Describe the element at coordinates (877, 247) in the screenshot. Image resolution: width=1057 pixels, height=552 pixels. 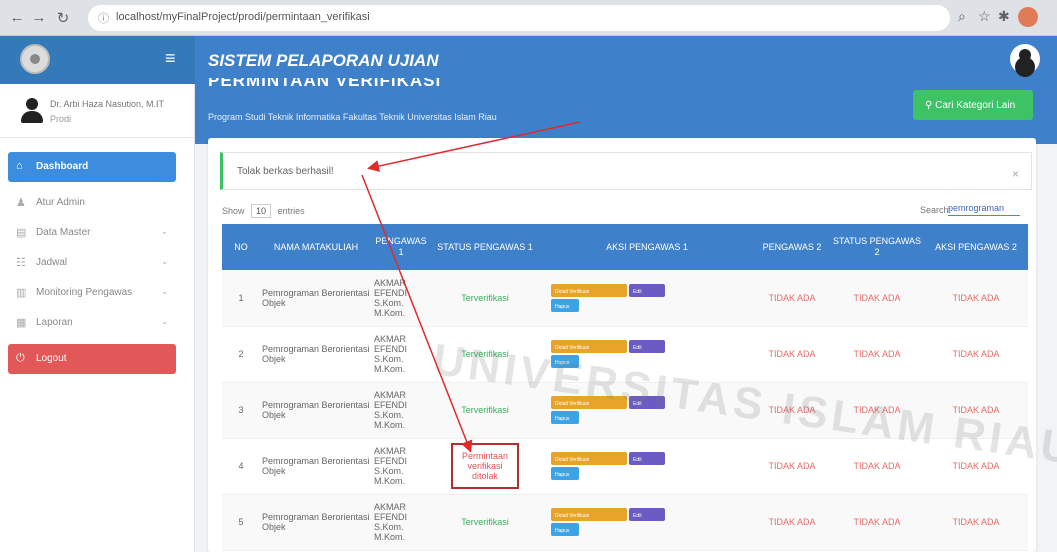
I see `col-header-status2: STATUS PENGAWAS 2` at that location.